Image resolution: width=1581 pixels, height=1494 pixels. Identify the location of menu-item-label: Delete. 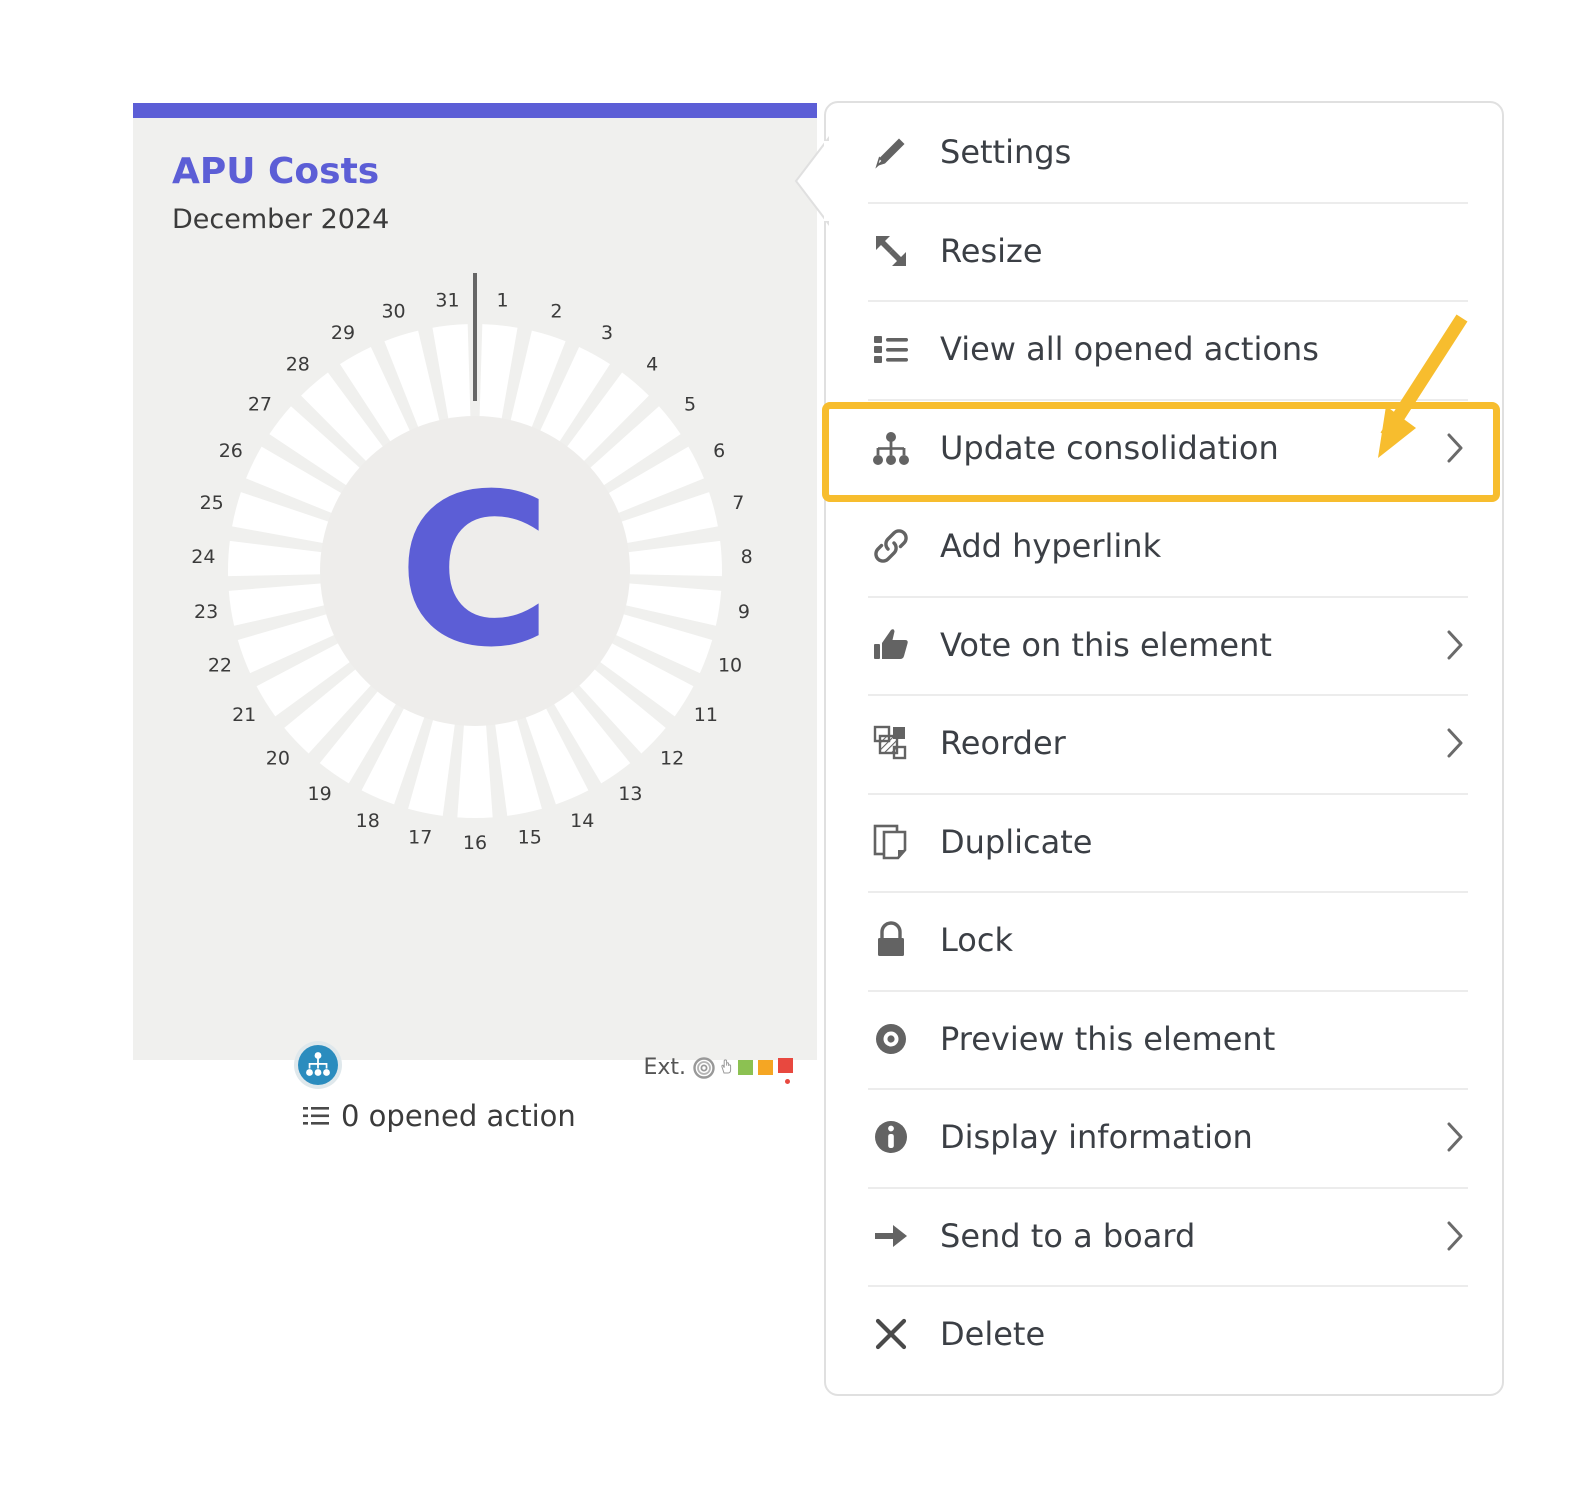
(993, 1334).